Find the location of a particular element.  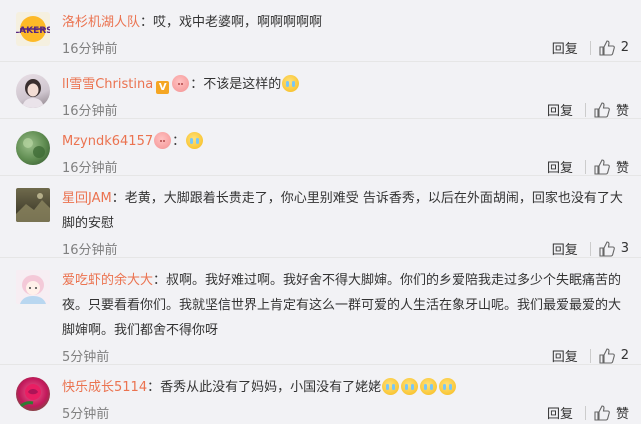

comment-item: 快乐成长5114：香秀从此没有了妈妈，小国没有了姥姥 5分钟前 回复 赞 is located at coordinates (320, 394).